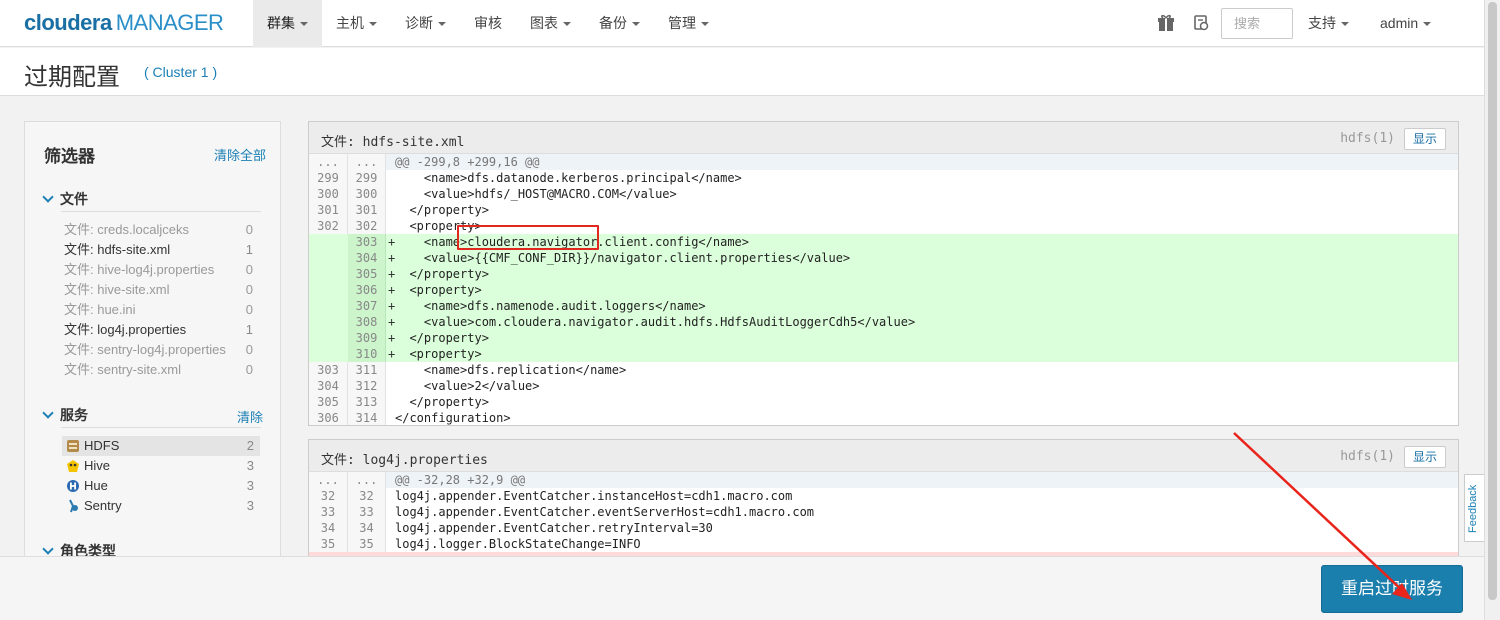 Image resolution: width=1500 pixels, height=620 pixels. Describe the element at coordinates (328, 226) in the screenshot. I see `old-line-number: 302` at that location.